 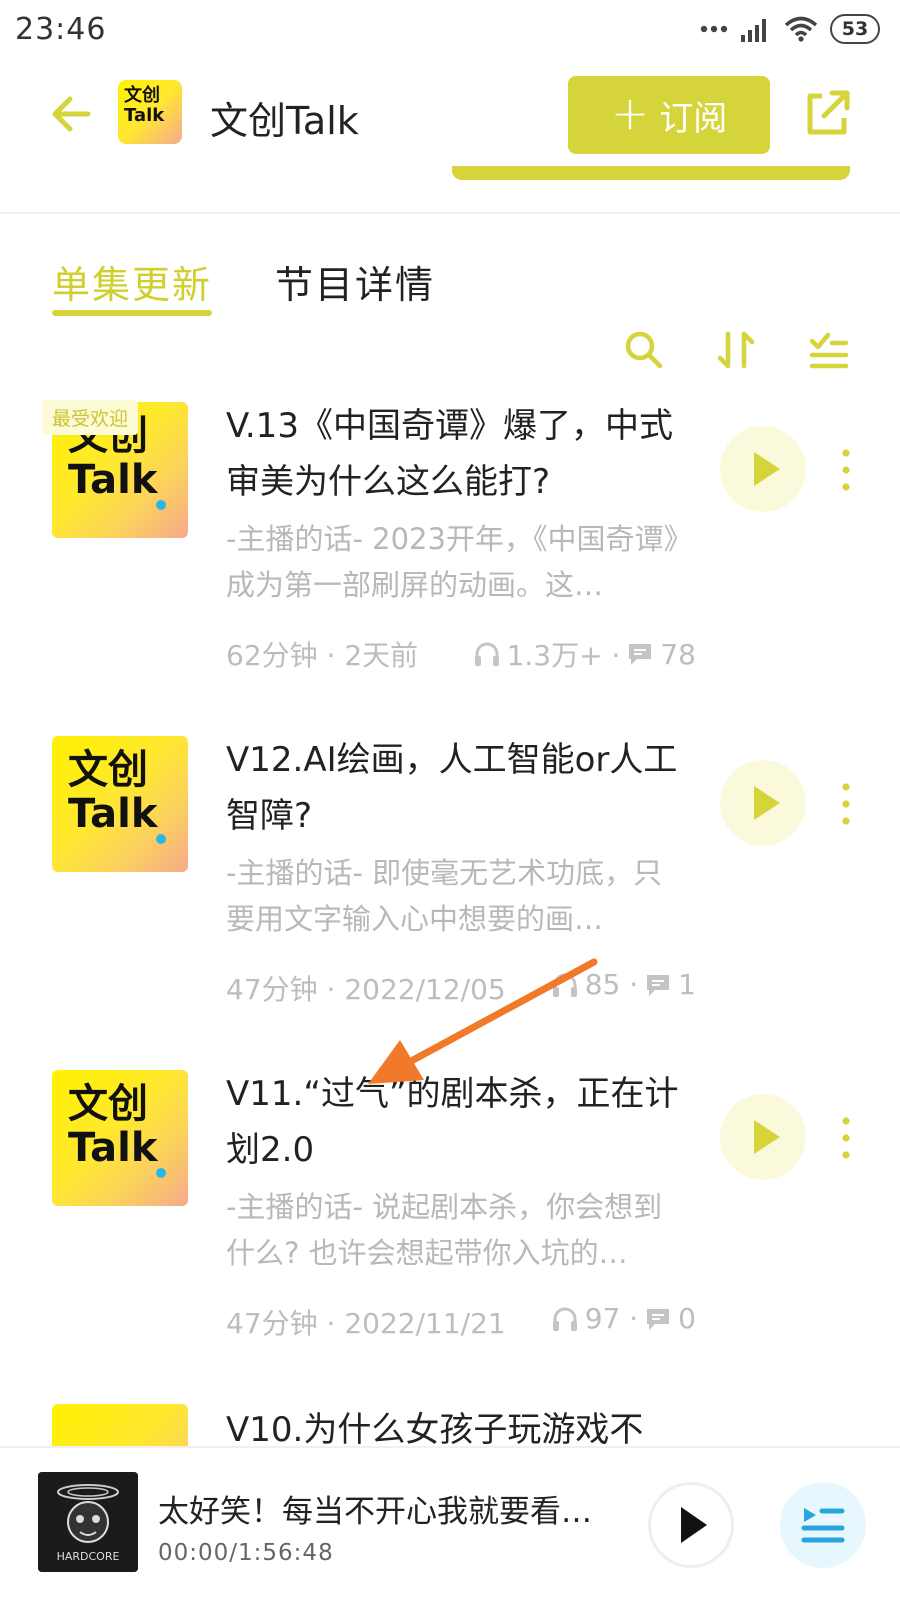 What do you see at coordinates (753, 30) in the screenshot?
I see `signal-icon` at bounding box center [753, 30].